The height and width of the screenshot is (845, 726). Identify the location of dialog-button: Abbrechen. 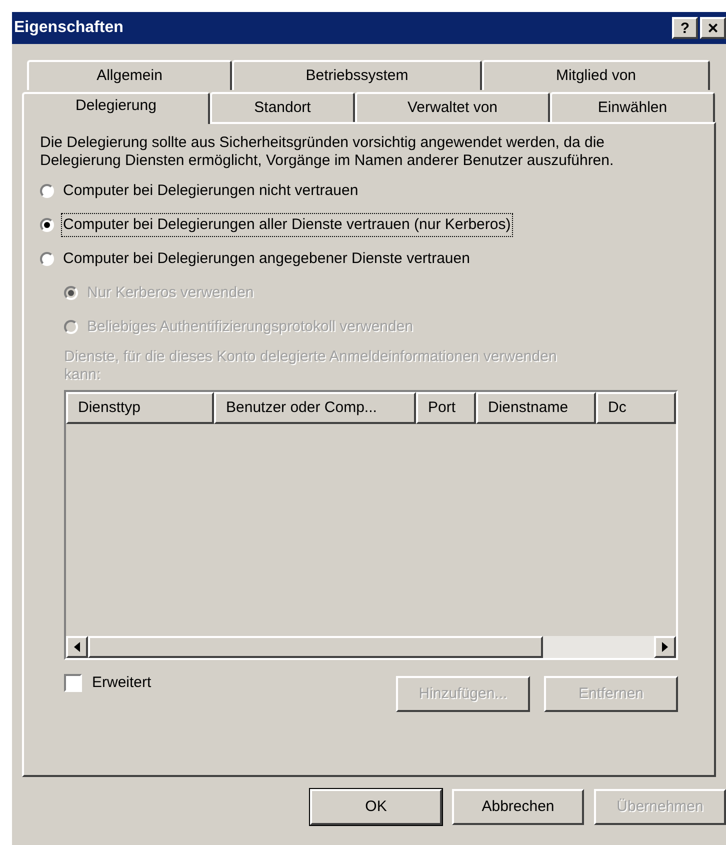
(518, 807).